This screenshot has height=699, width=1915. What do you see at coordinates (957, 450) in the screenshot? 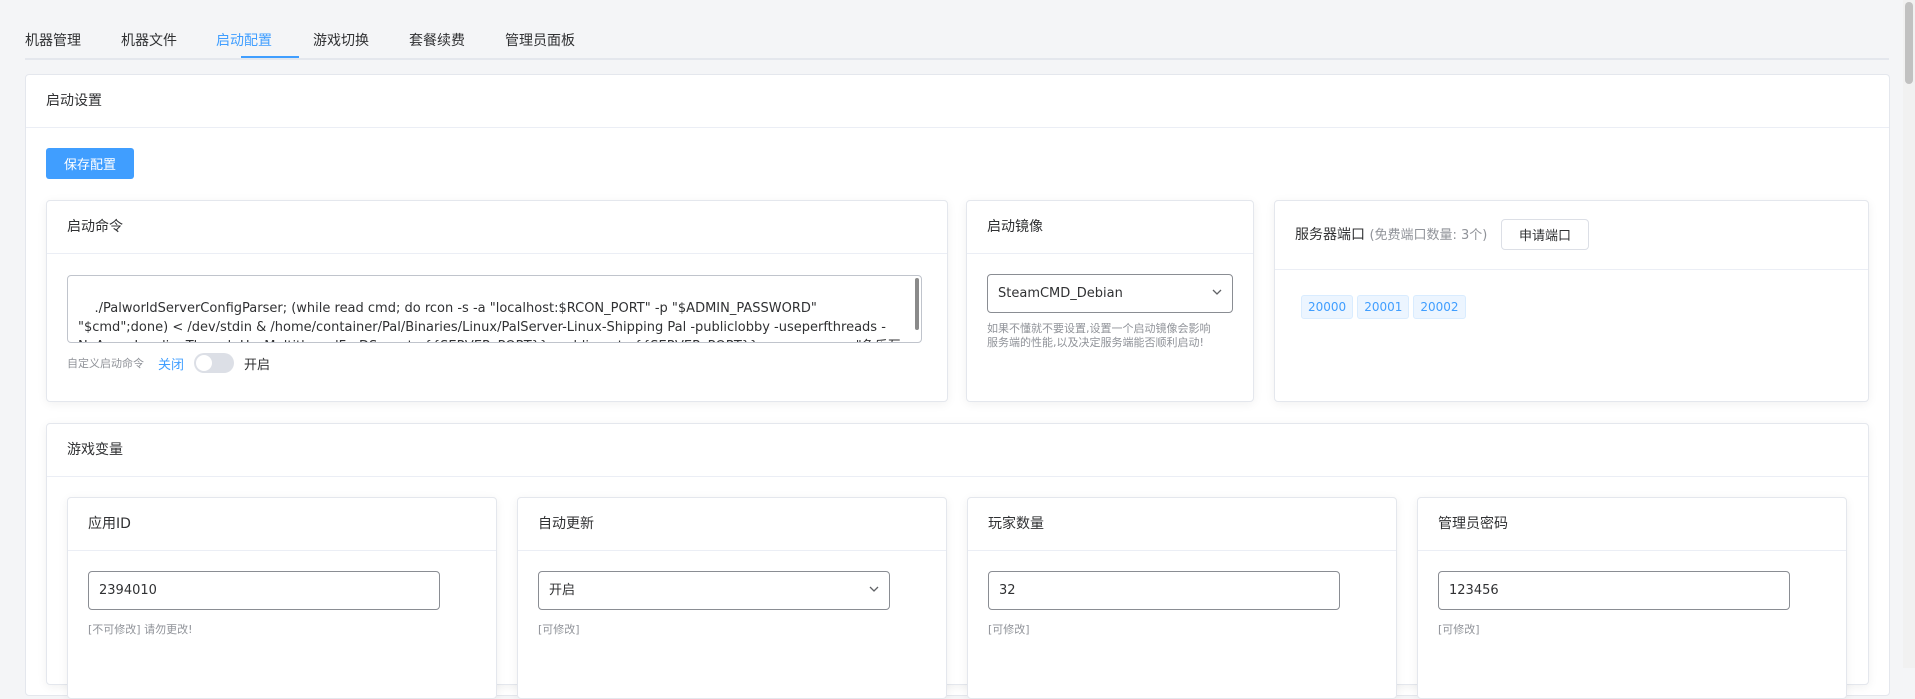
I see `game-variables-title: 游戏变量` at bounding box center [957, 450].